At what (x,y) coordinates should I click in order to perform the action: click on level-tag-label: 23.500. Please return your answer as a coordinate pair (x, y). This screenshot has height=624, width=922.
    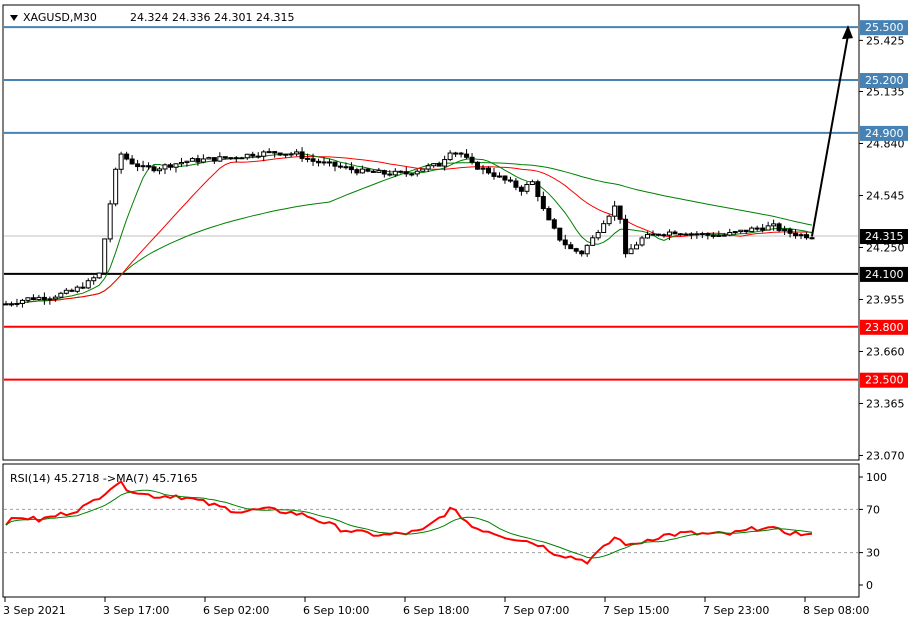
    Looking at the image, I should click on (884, 380).